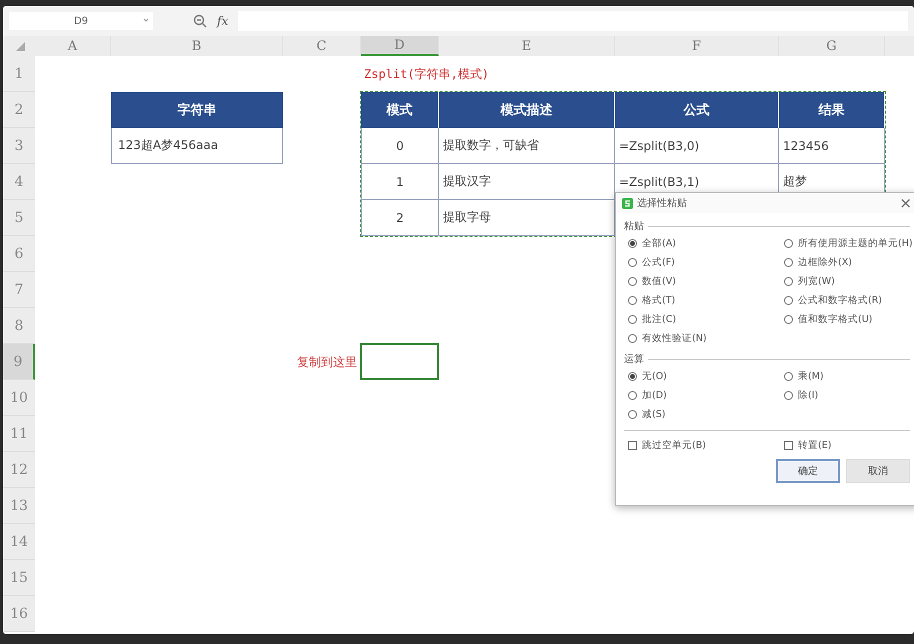 The width and height of the screenshot is (914, 644). I want to click on row-header: 8, so click(19, 326).